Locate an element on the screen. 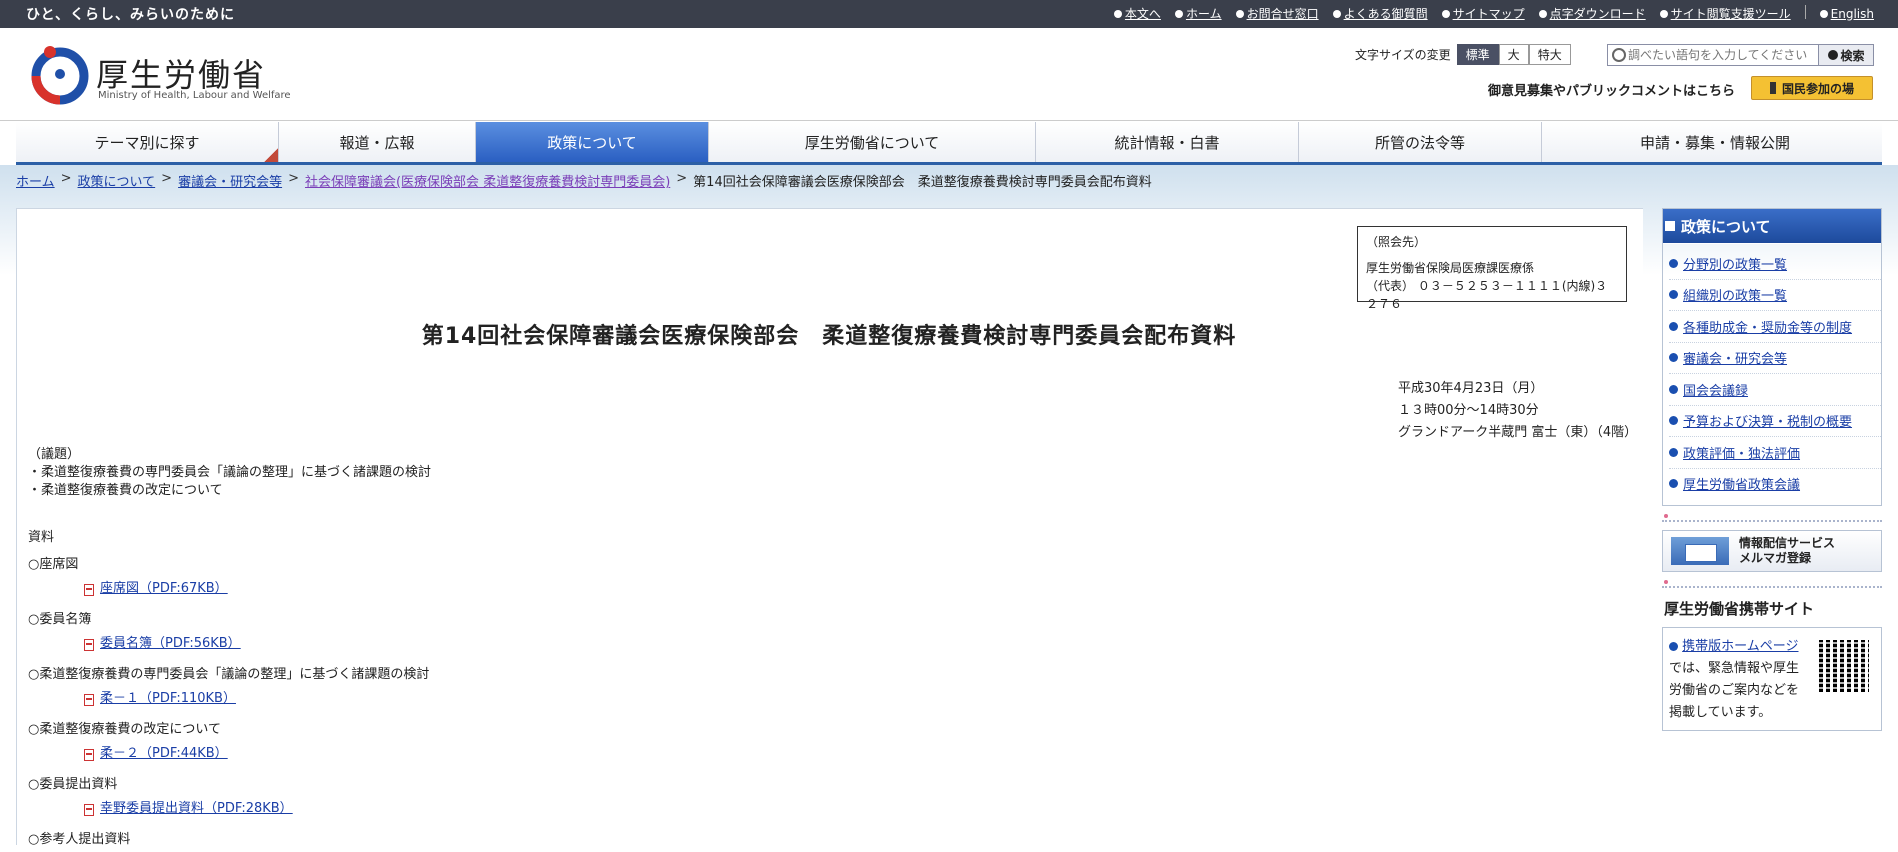  mhlw-logo-icon is located at coordinates (61, 73).